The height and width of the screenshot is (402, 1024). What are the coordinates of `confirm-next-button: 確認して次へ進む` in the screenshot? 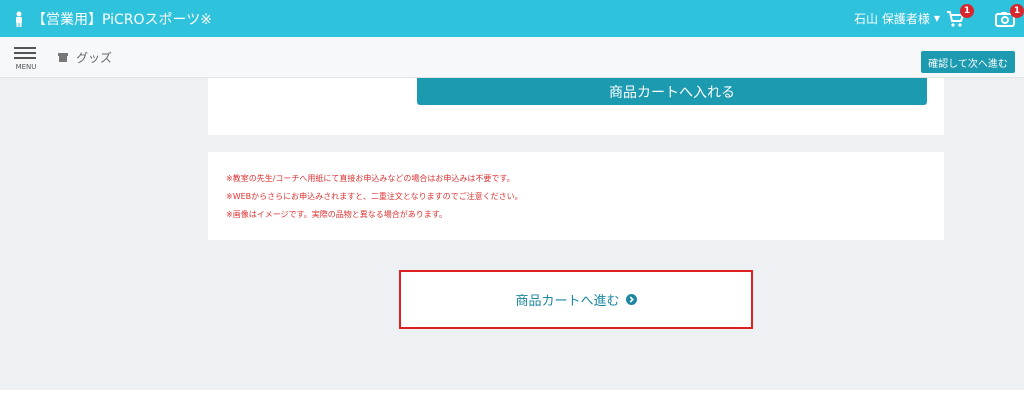 It's located at (968, 62).